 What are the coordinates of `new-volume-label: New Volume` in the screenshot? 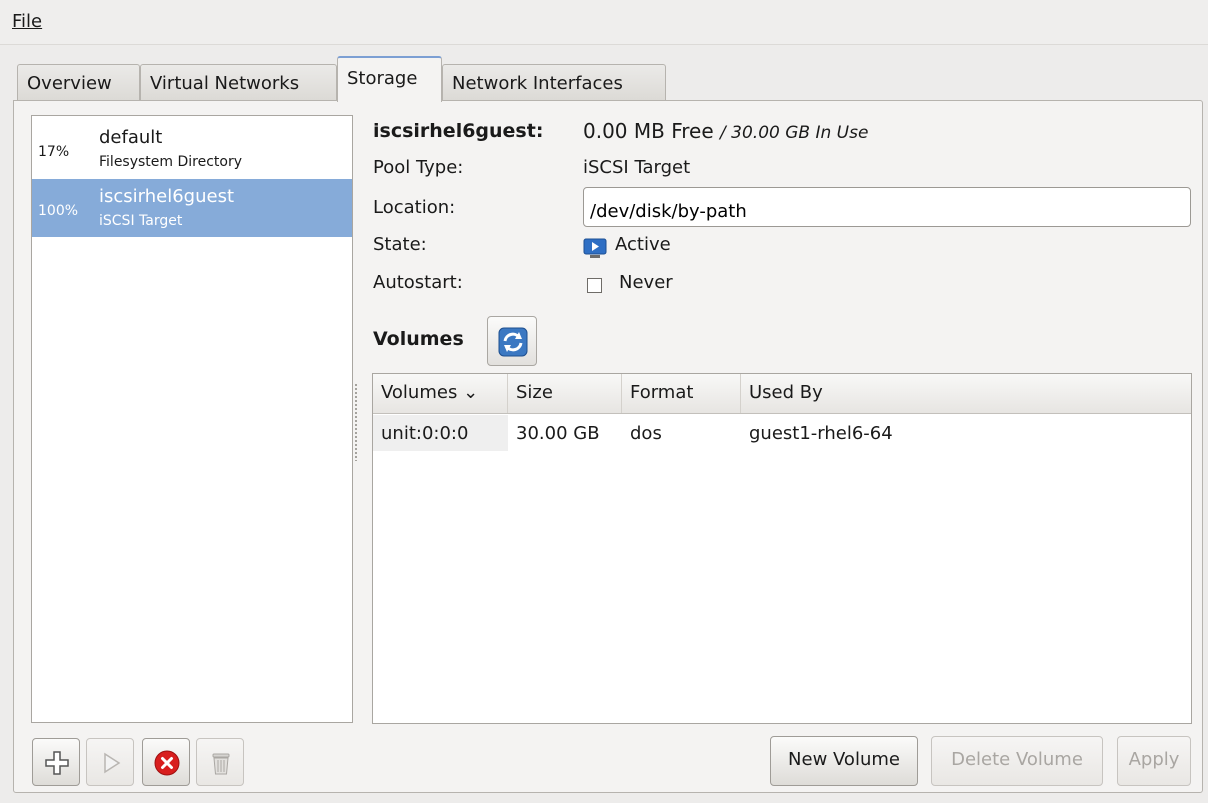 It's located at (844, 759).